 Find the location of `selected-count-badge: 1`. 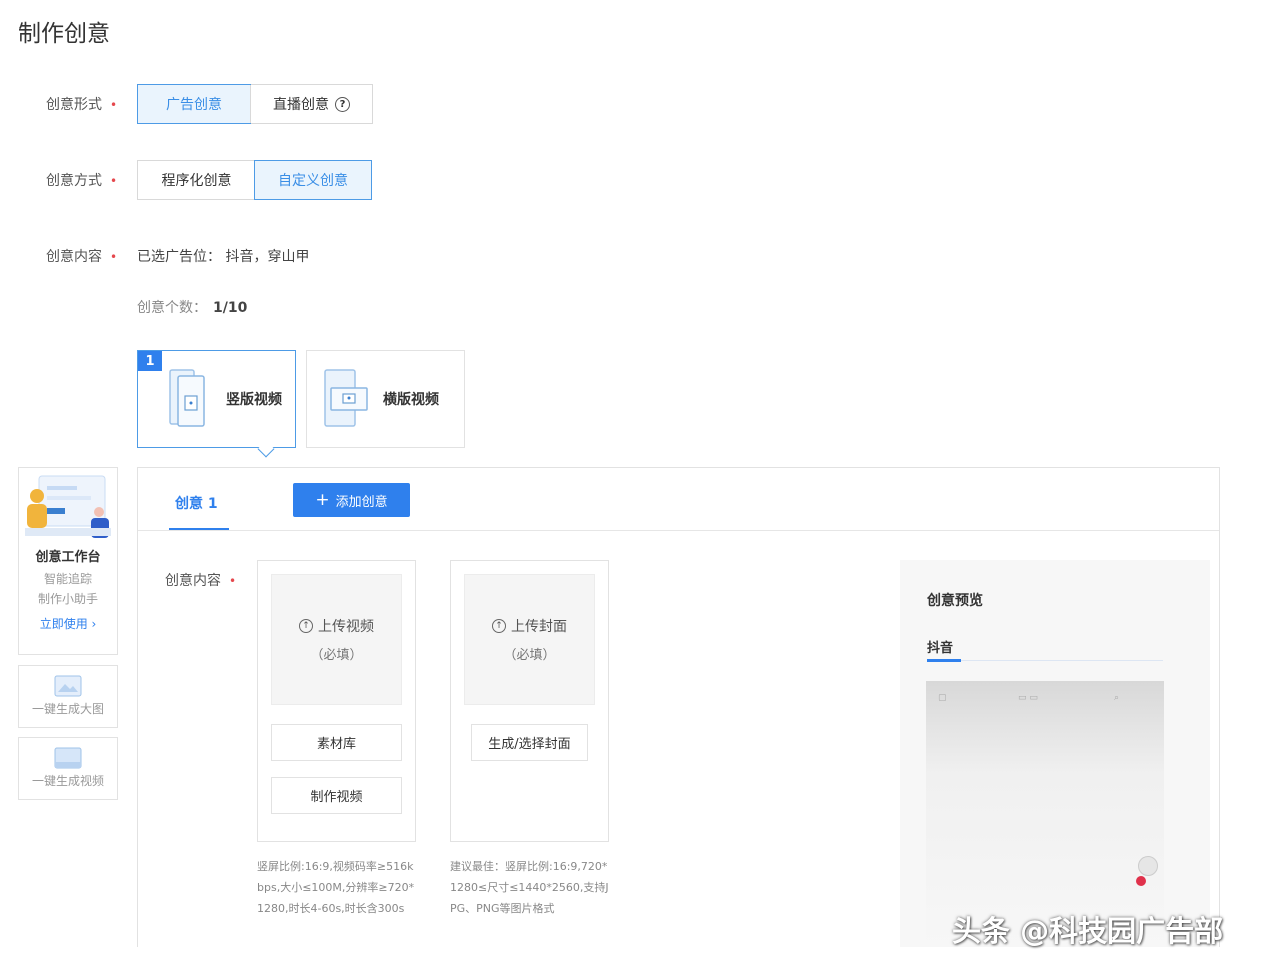

selected-count-badge: 1 is located at coordinates (150, 361).